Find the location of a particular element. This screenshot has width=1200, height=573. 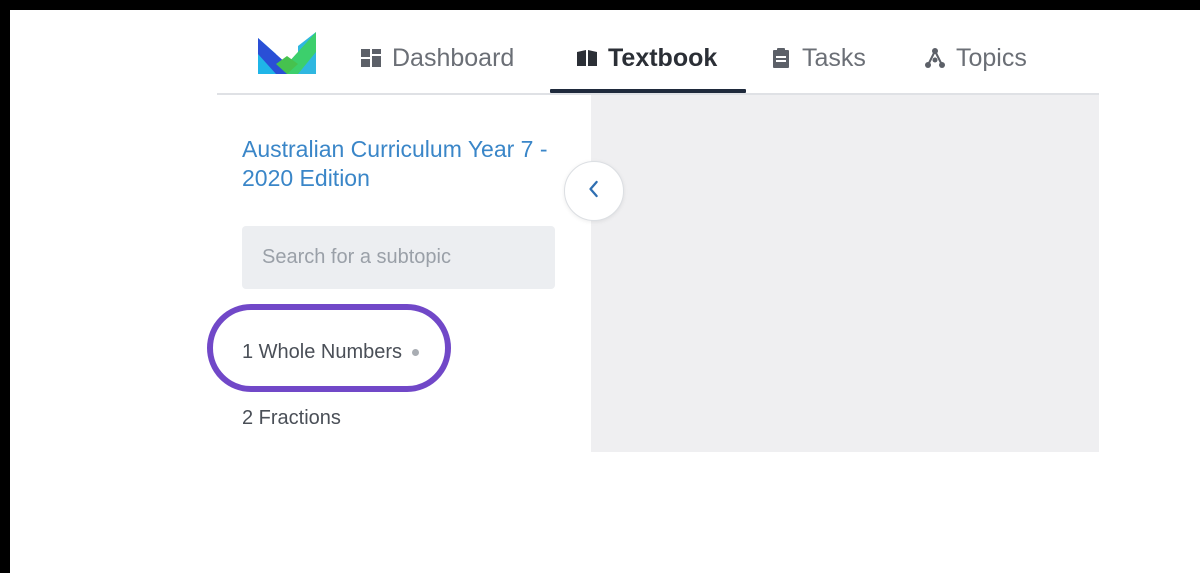

clipboard-icon is located at coordinates (781, 58).